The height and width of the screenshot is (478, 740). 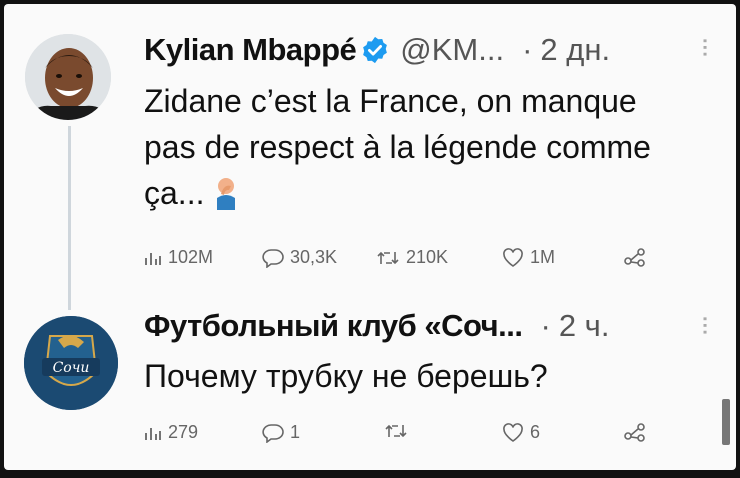 I want to click on tweet-header: Футбольный клуб «Соч... · 2 ч., so click(x=376, y=326).